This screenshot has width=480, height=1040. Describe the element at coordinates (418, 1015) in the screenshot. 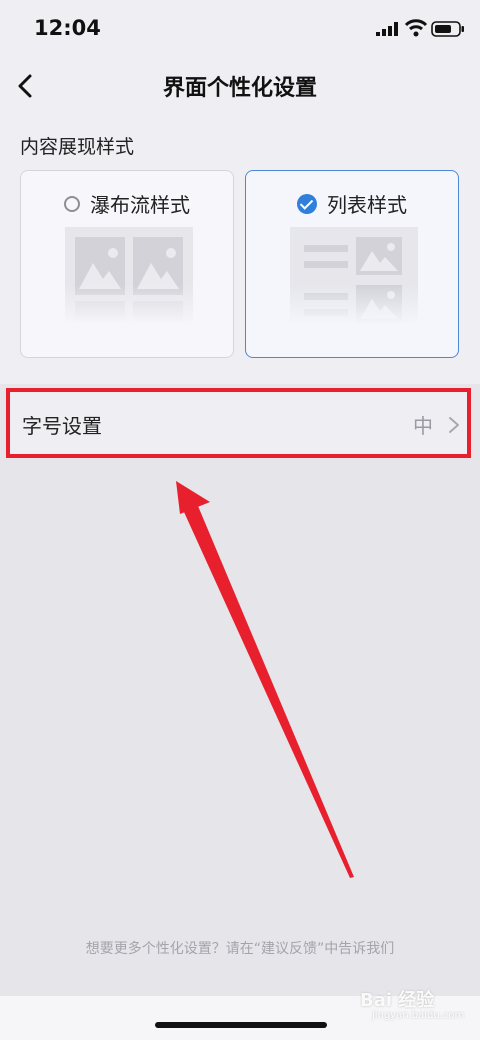

I see `watermark-url: jingyan.baidu.com` at that location.